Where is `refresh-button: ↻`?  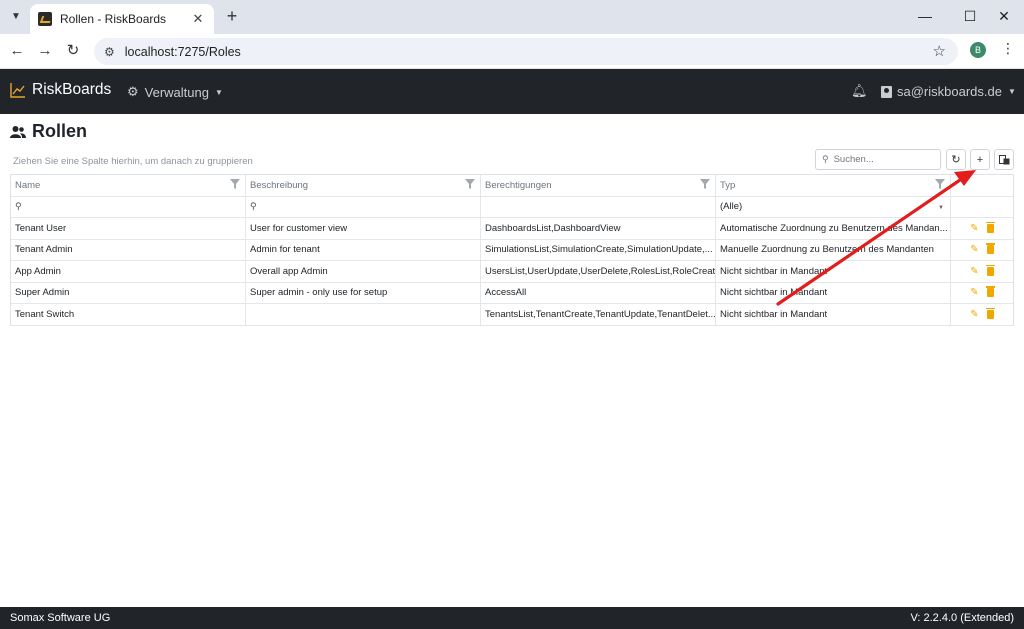 refresh-button: ↻ is located at coordinates (956, 159).